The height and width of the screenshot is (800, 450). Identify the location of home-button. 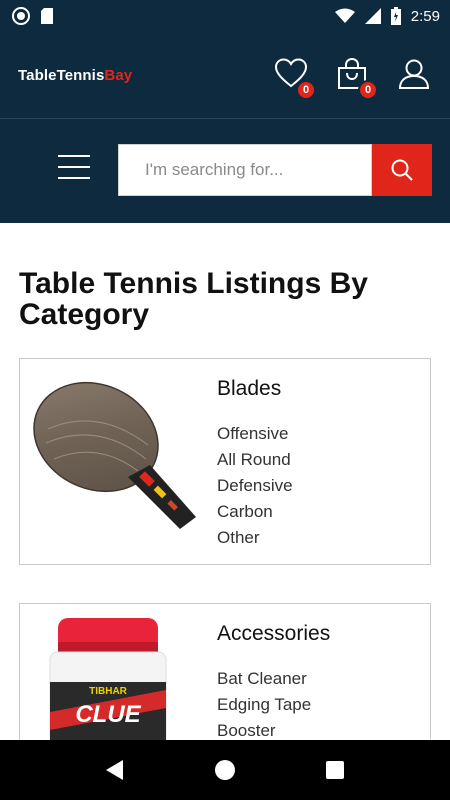
(225, 770).